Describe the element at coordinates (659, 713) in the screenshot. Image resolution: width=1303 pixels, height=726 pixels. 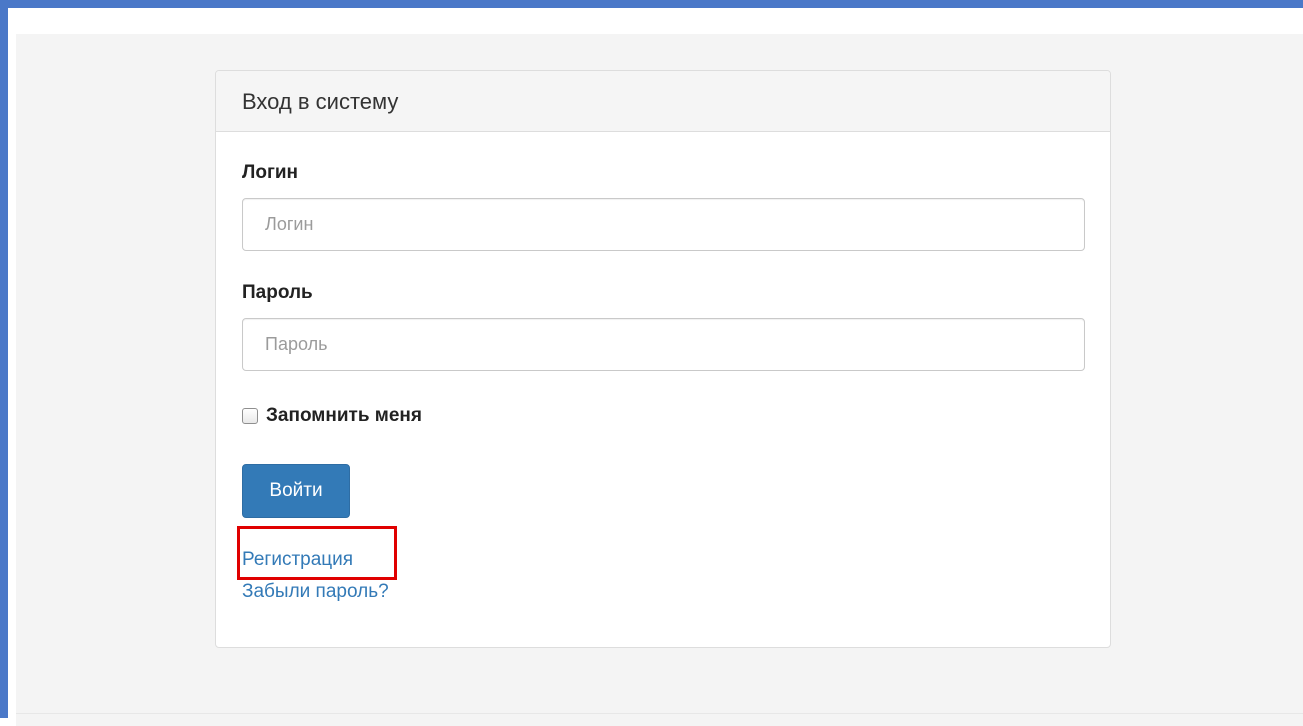
I see `footer-divider` at that location.